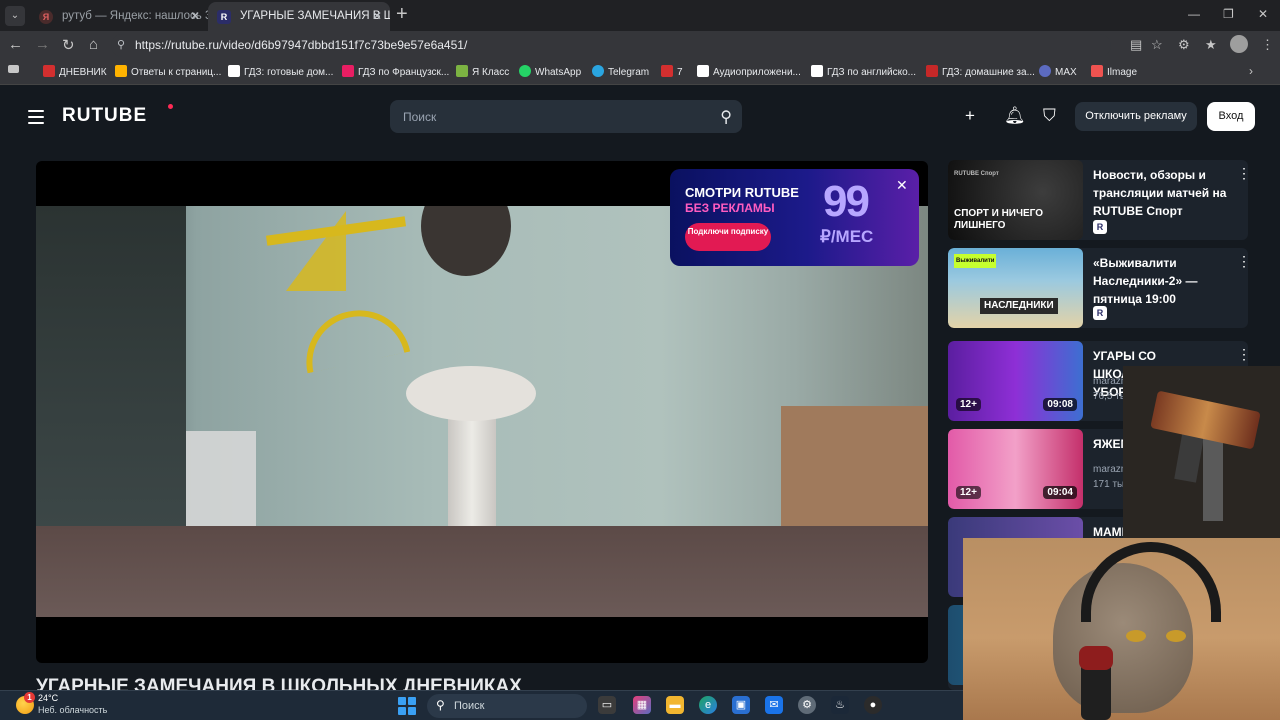 The width and height of the screenshot is (1280, 720). What do you see at coordinates (15, 16) in the screenshot?
I see `tab-list-button: ⌄` at bounding box center [15, 16].